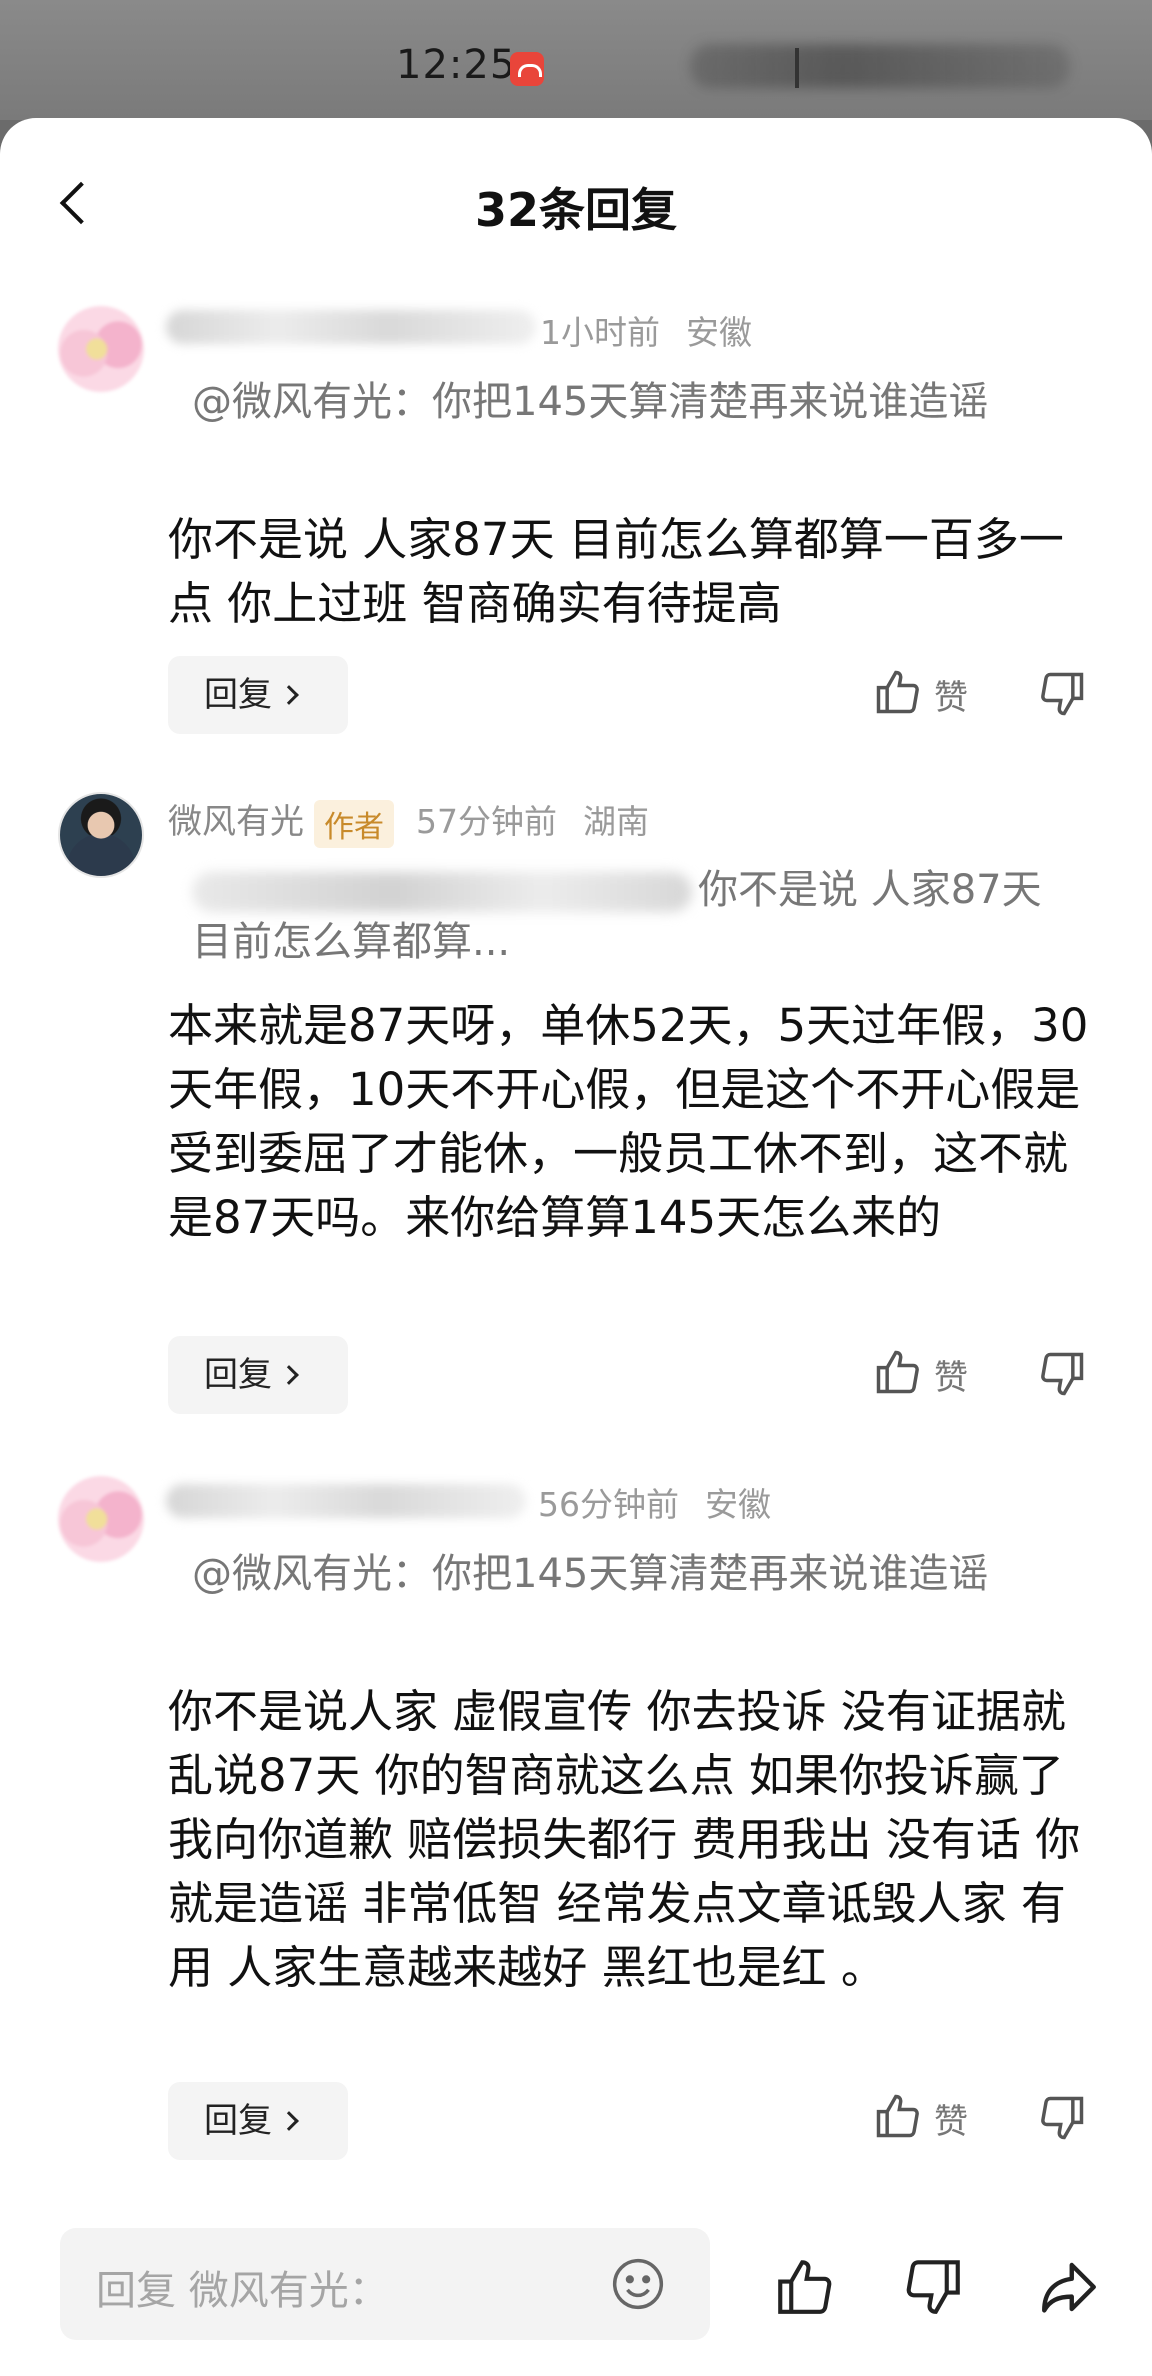  What do you see at coordinates (354, 823) in the screenshot?
I see `author-badge: 作者` at bounding box center [354, 823].